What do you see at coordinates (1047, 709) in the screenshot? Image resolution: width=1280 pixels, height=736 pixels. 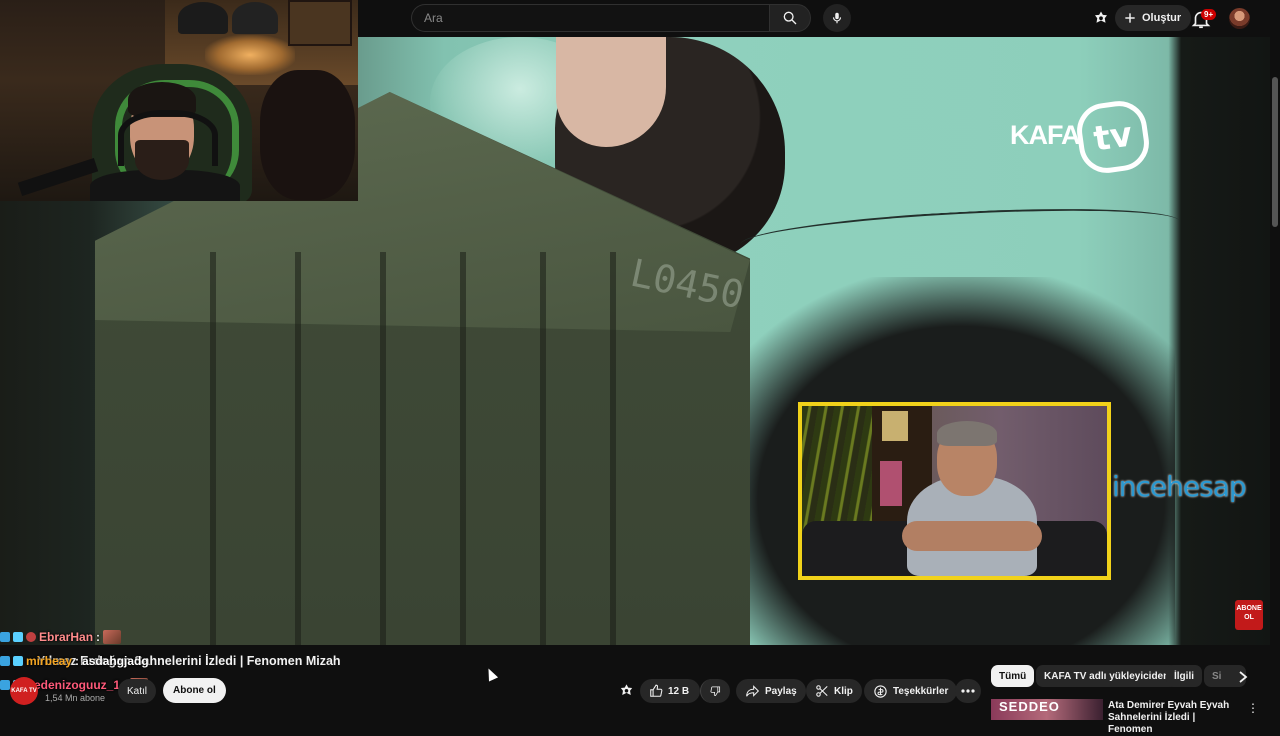 I see `recommendation-thumbnail: SEDDEO` at bounding box center [1047, 709].